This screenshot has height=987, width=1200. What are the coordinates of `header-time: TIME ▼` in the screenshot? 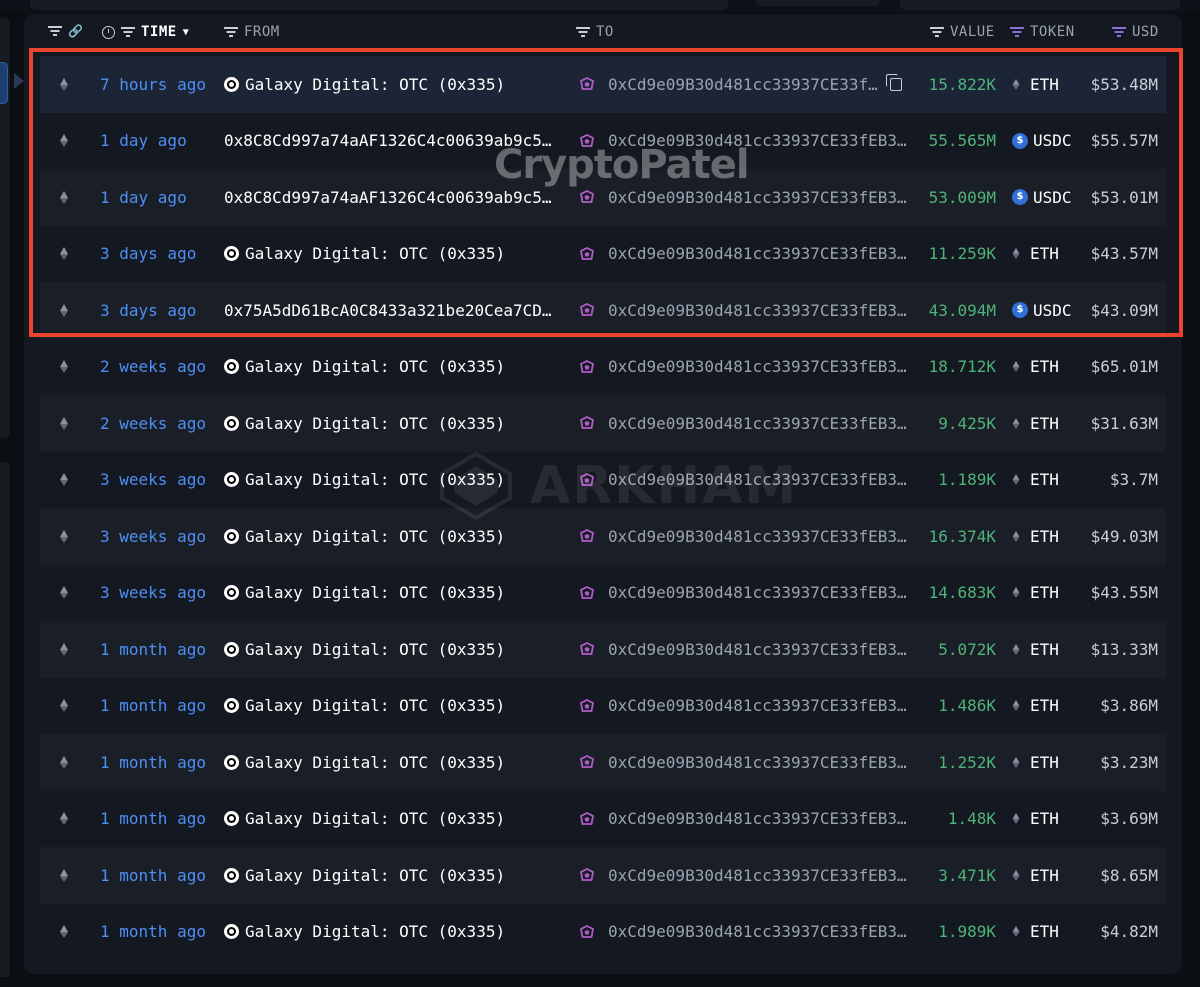 It's located at (145, 32).